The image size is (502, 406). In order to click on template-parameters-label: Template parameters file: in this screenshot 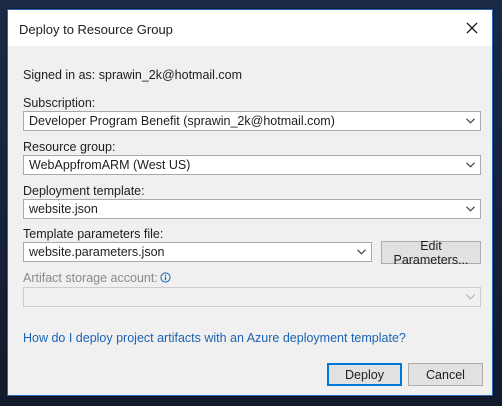, I will do `click(93, 234)`.